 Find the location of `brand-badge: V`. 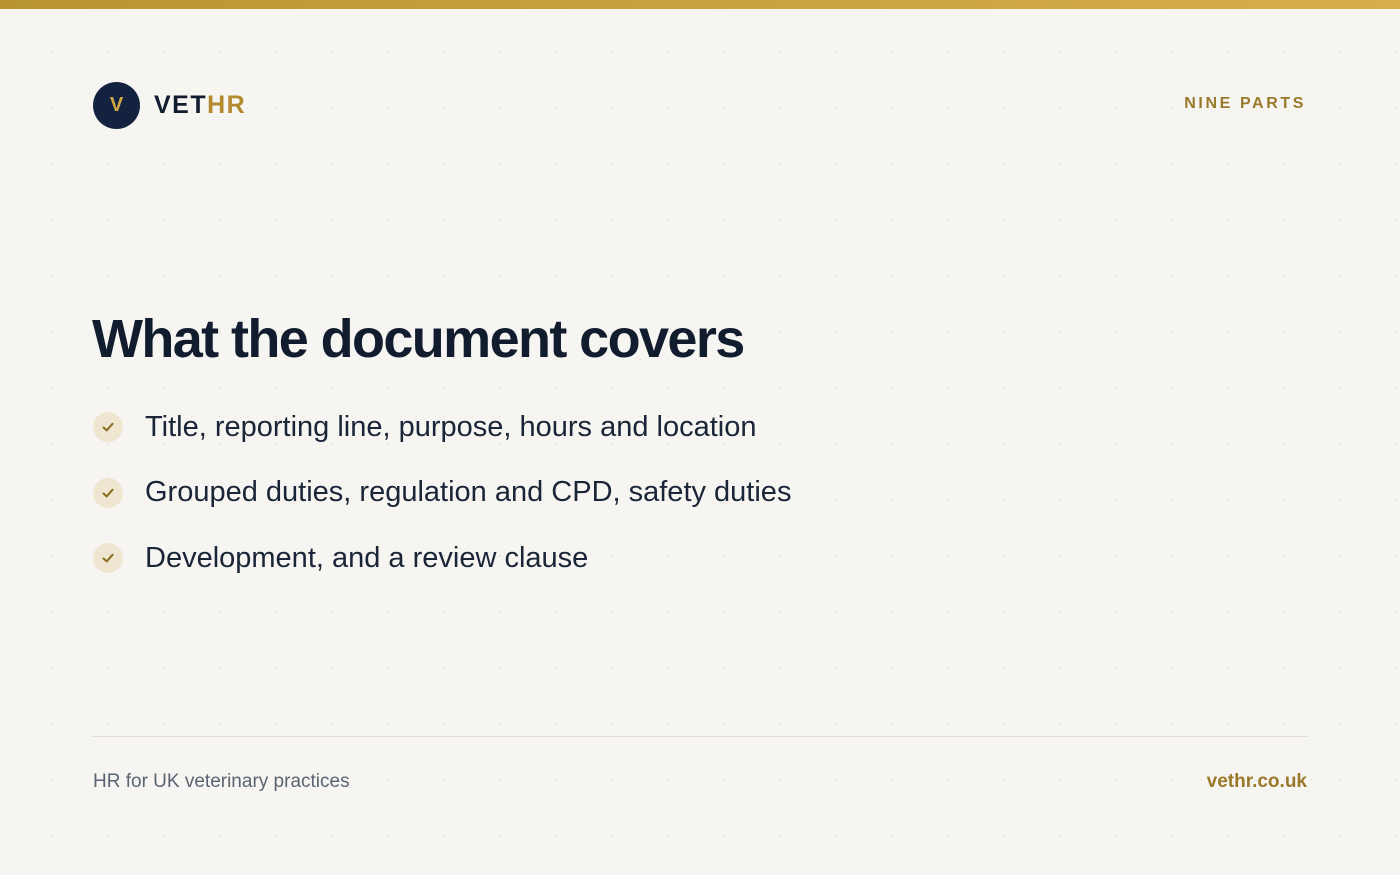

brand-badge: V is located at coordinates (116, 105).